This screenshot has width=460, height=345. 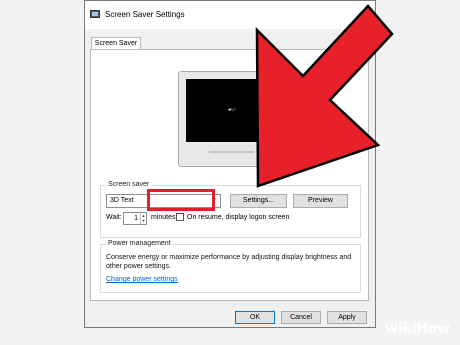 I want to click on logon-checkbox-label: On resume, display logon screen, so click(x=238, y=217).